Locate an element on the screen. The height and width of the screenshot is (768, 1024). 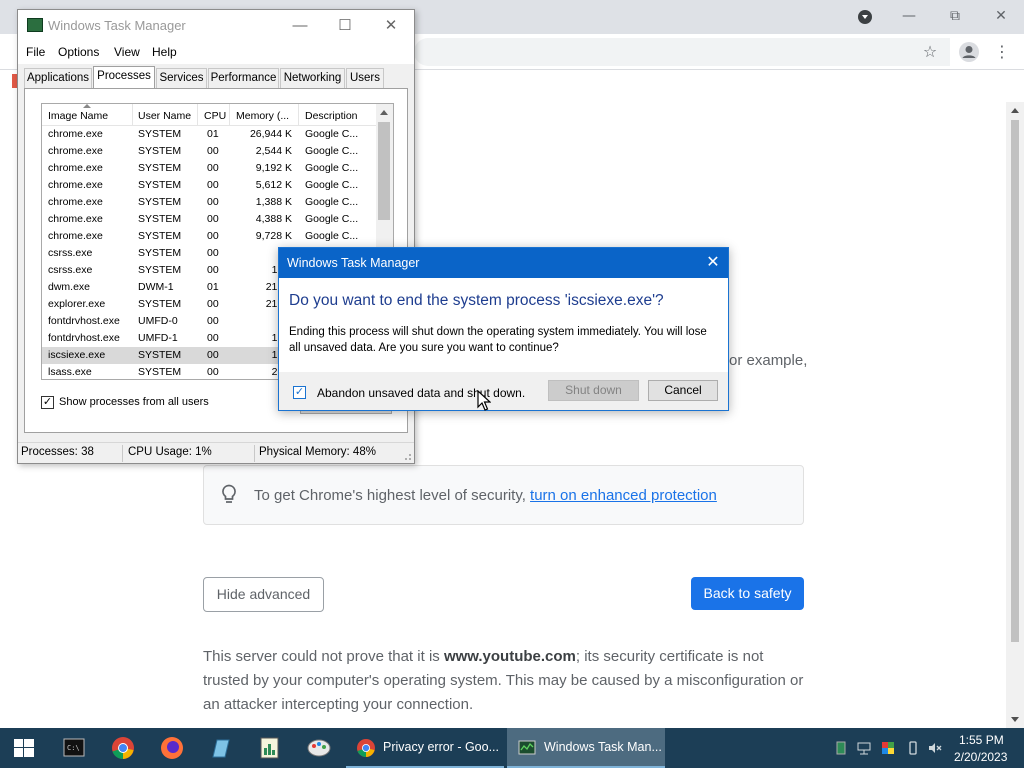
usb-device-icon is located at coordinates (913, 748).